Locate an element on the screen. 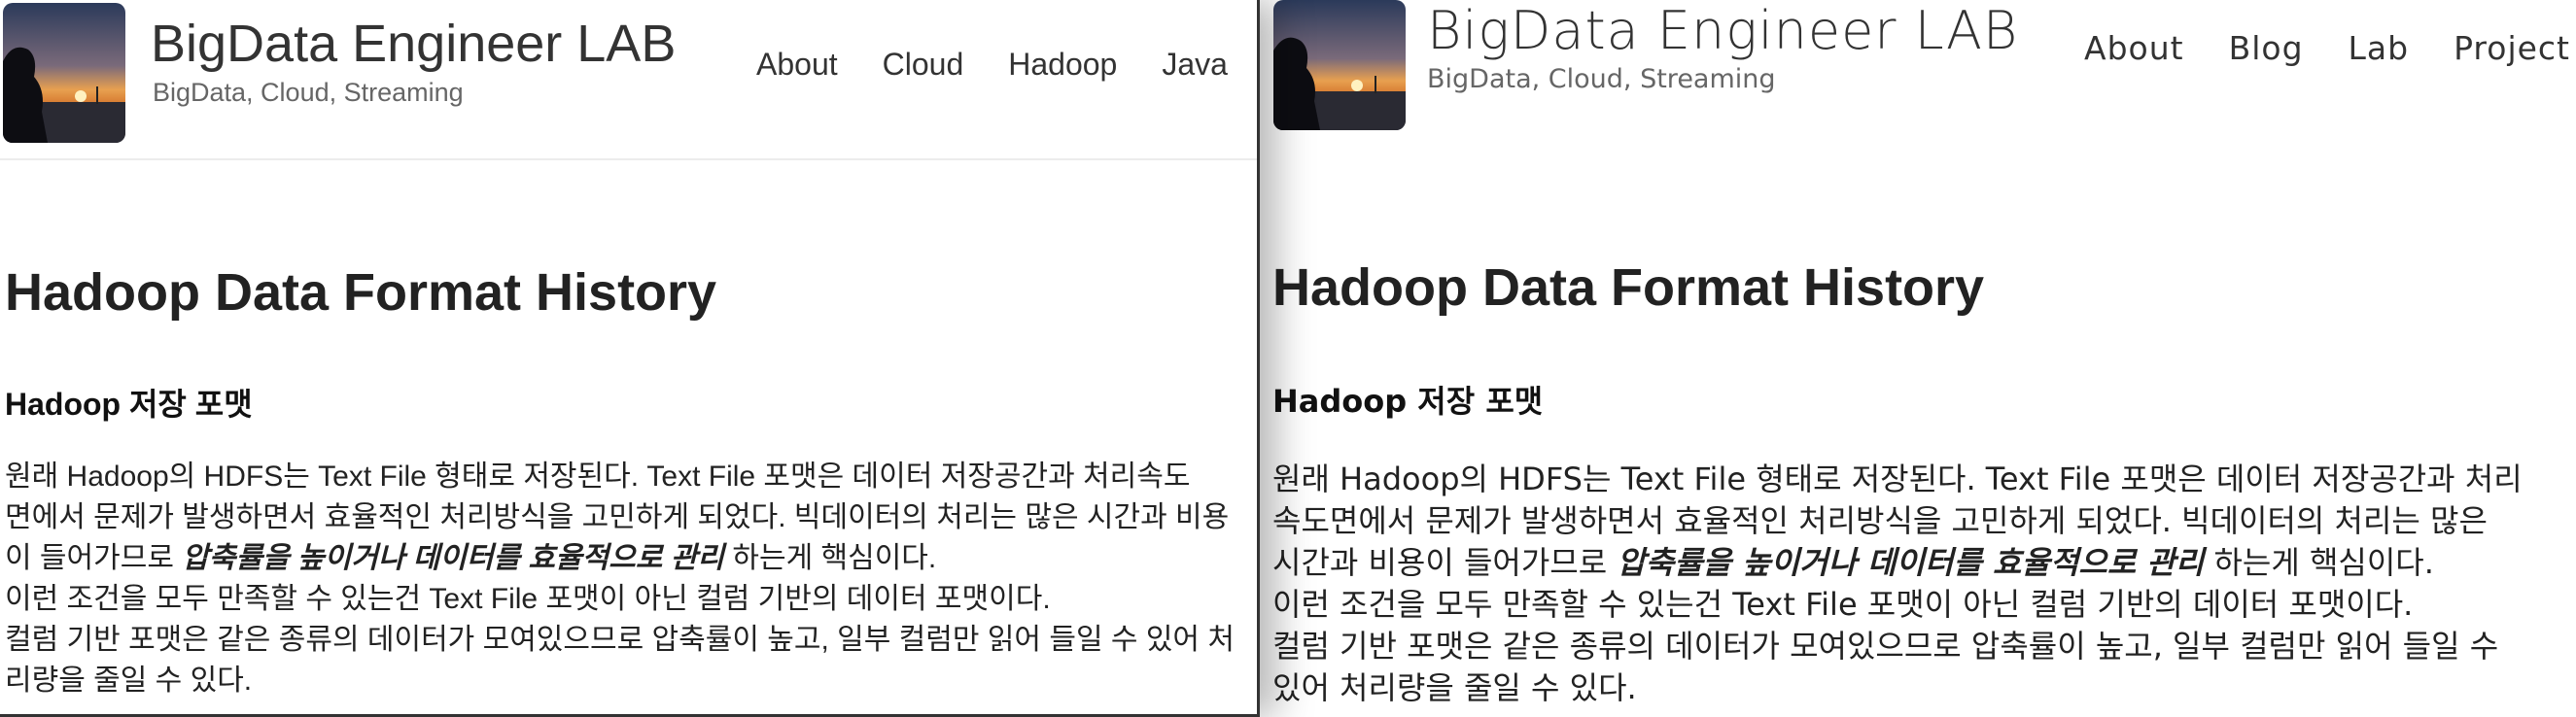  main-nav: About Blog Lab Project is located at coordinates (2330, 48).